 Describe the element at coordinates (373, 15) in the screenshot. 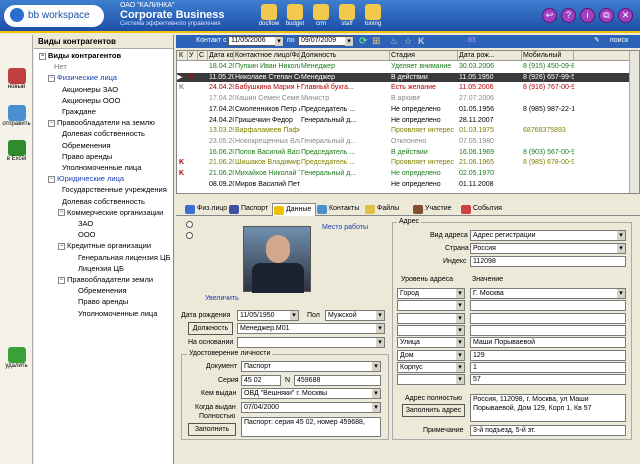

I see `toolbar-tuning: tuning` at that location.